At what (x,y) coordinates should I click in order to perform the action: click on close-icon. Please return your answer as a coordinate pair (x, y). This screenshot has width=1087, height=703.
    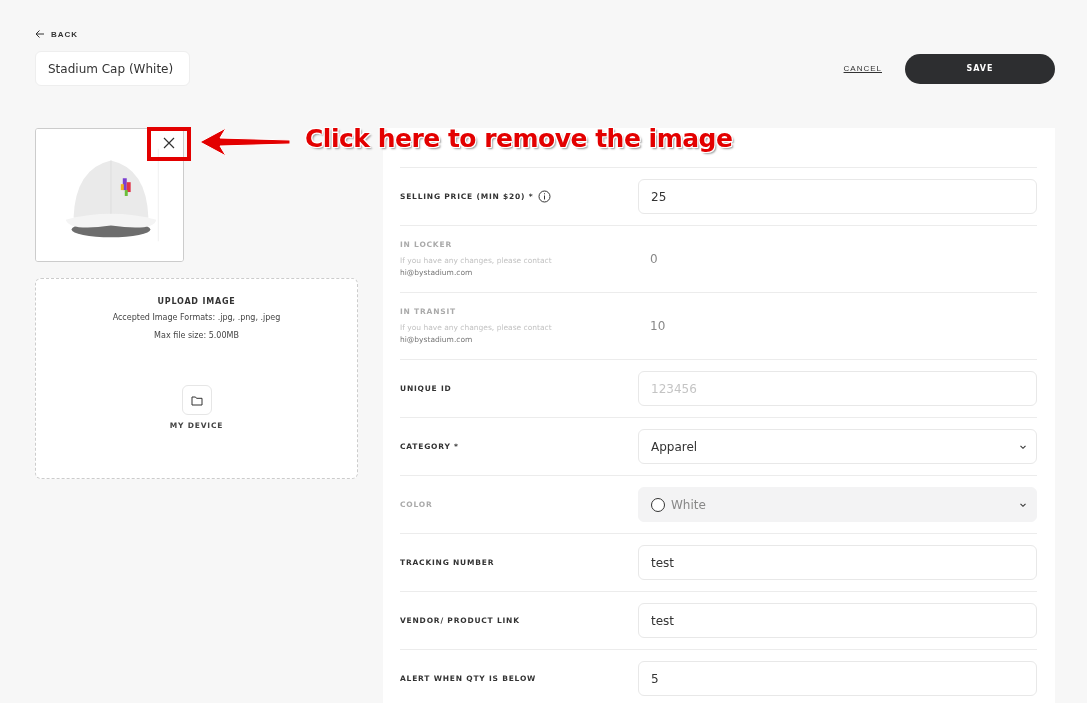
    Looking at the image, I should click on (169, 143).